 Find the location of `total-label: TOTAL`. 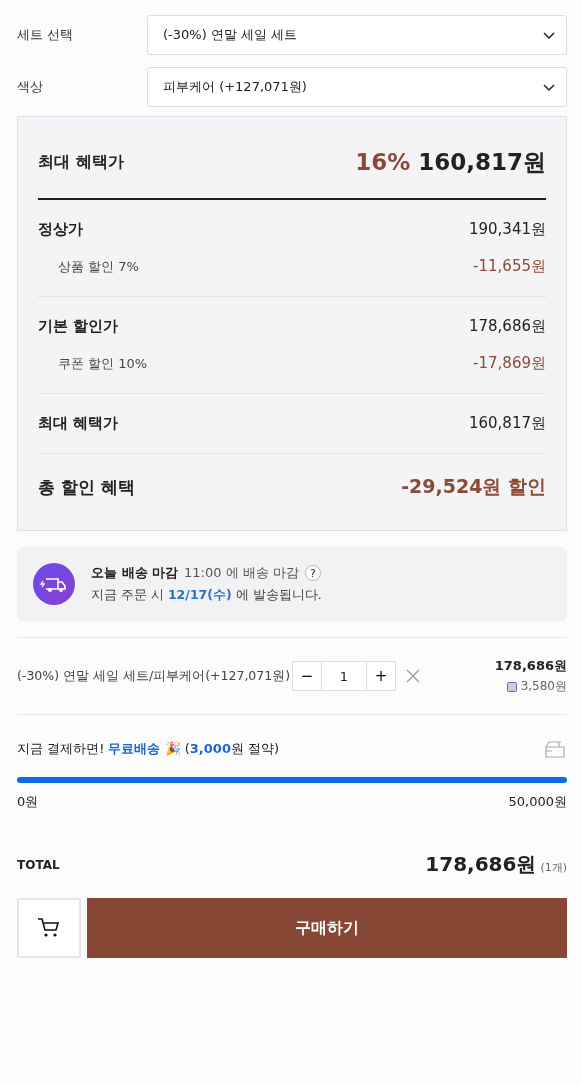

total-label: TOTAL is located at coordinates (38, 864).